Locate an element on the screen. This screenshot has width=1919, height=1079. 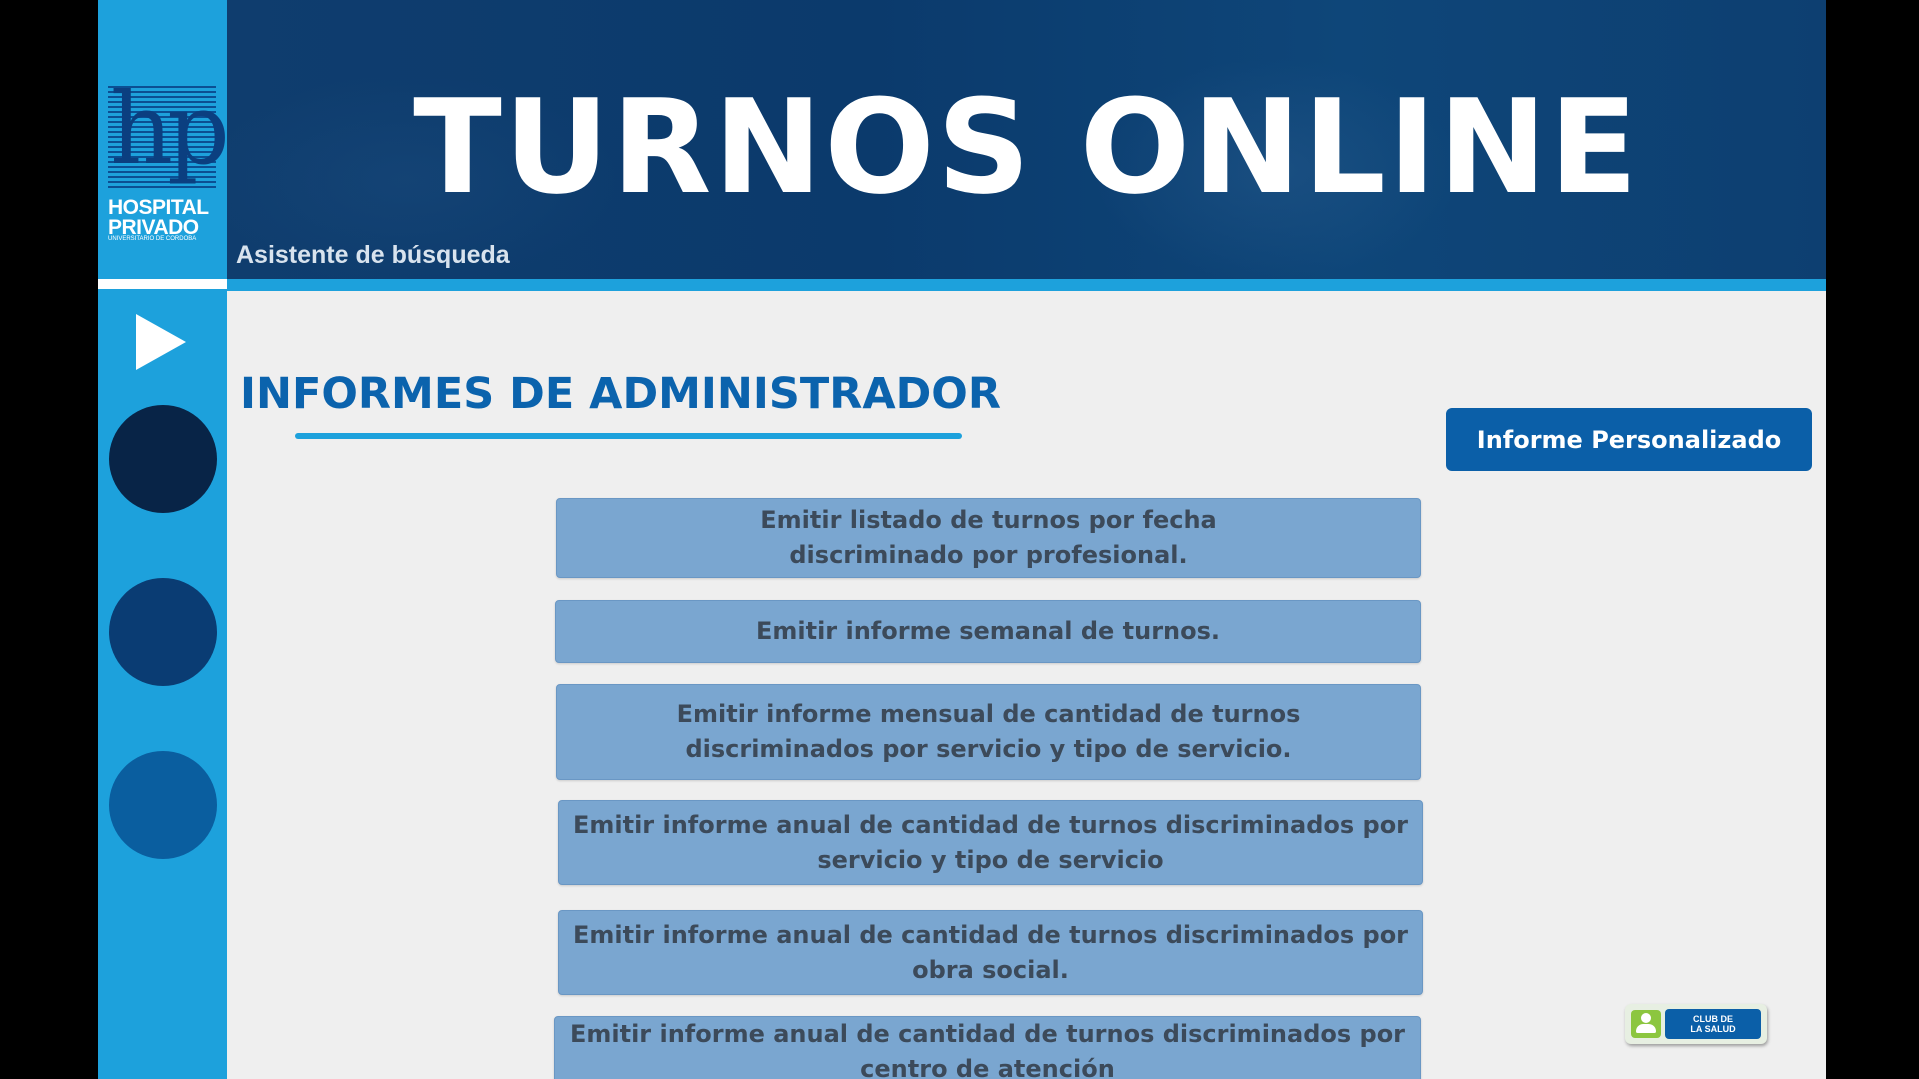
header-accent-bar is located at coordinates (1026, 285).